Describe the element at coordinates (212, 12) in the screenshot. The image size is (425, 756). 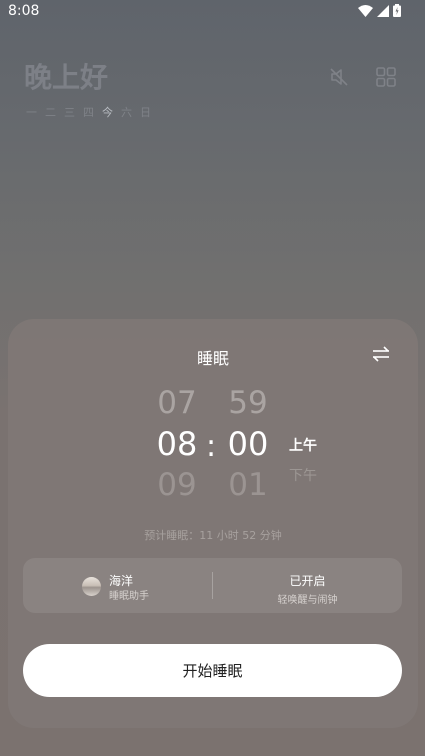
I see `status-bar: 8:08` at that location.